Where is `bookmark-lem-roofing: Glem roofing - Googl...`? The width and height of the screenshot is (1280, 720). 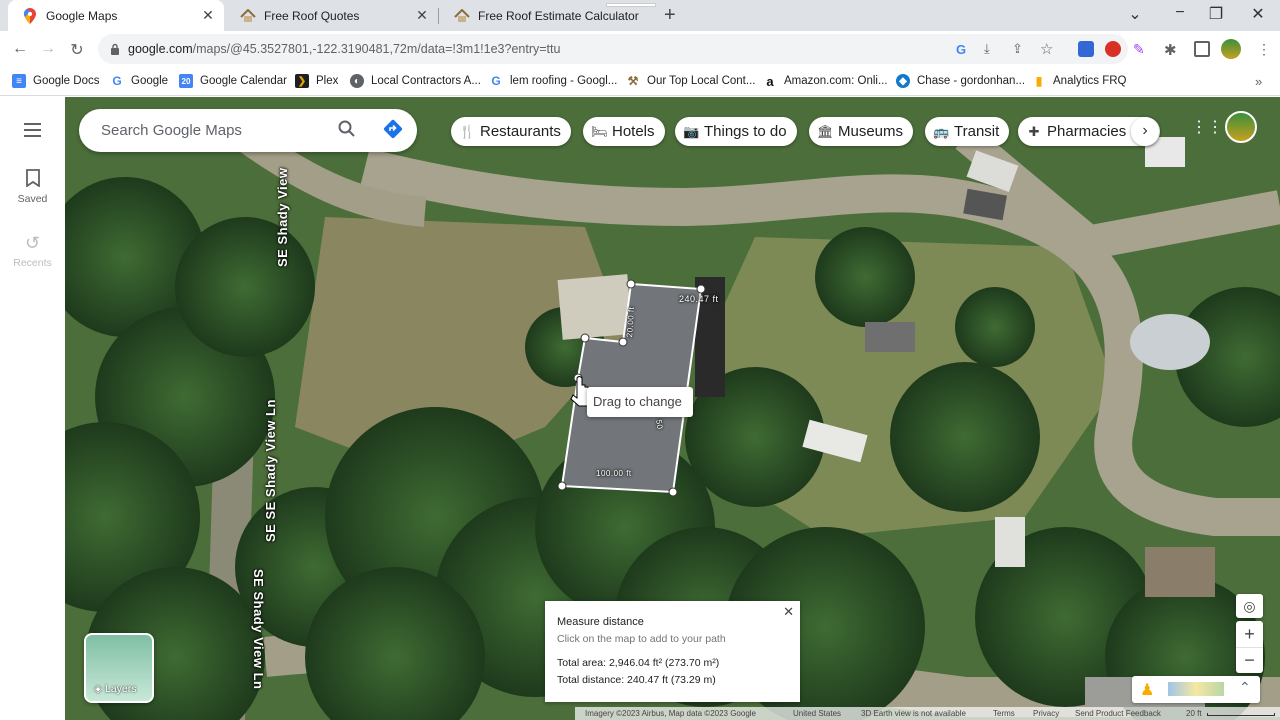
bookmark-lem-roofing: Glem roofing - Googl... is located at coordinates (553, 81).